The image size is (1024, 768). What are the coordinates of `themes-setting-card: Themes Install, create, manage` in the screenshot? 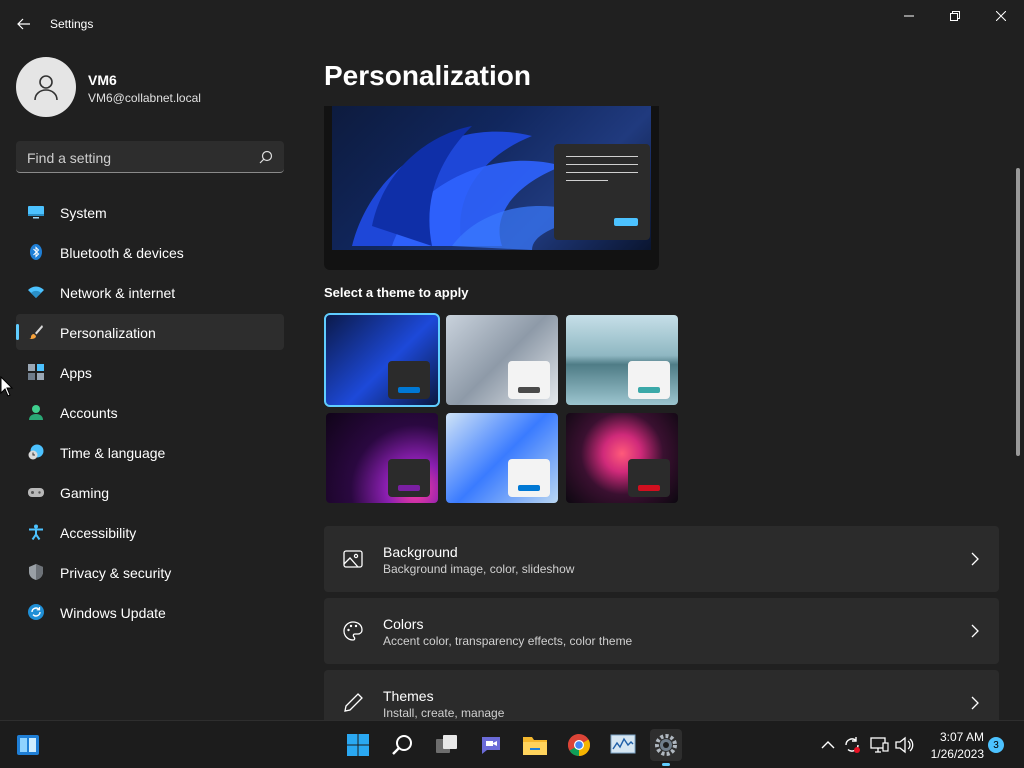 It's located at (661, 695).